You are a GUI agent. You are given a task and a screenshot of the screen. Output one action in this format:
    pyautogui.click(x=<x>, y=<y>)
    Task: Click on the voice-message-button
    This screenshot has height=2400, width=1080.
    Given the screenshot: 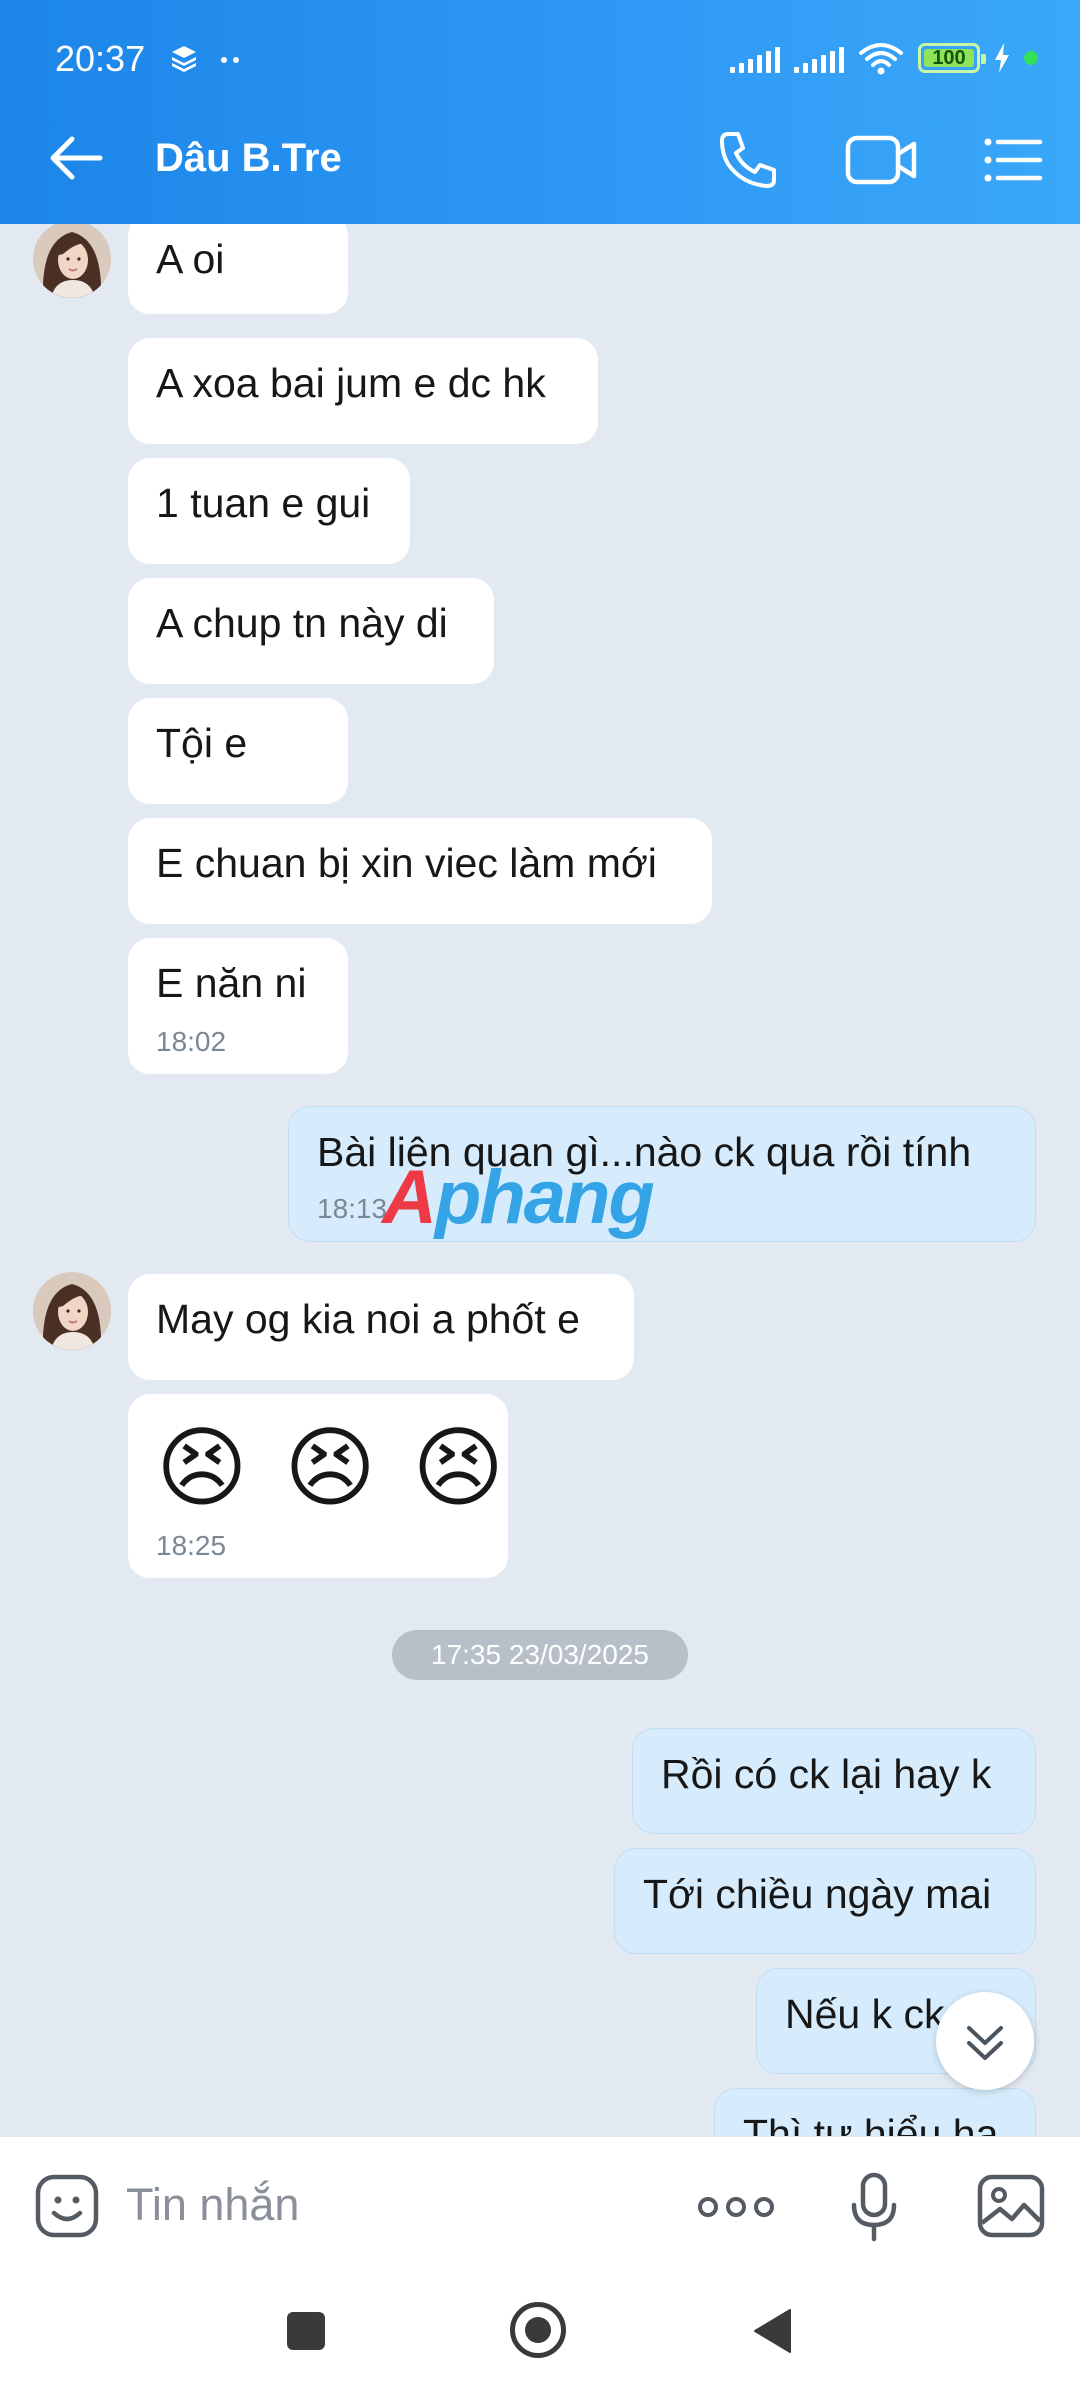 What is the action you would take?
    pyautogui.click(x=874, y=2207)
    